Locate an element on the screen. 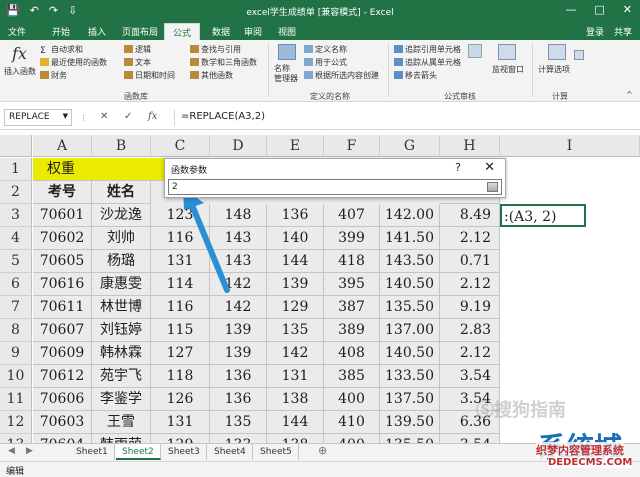  datetime-button: 日期和时间 is located at coordinates (149, 75).